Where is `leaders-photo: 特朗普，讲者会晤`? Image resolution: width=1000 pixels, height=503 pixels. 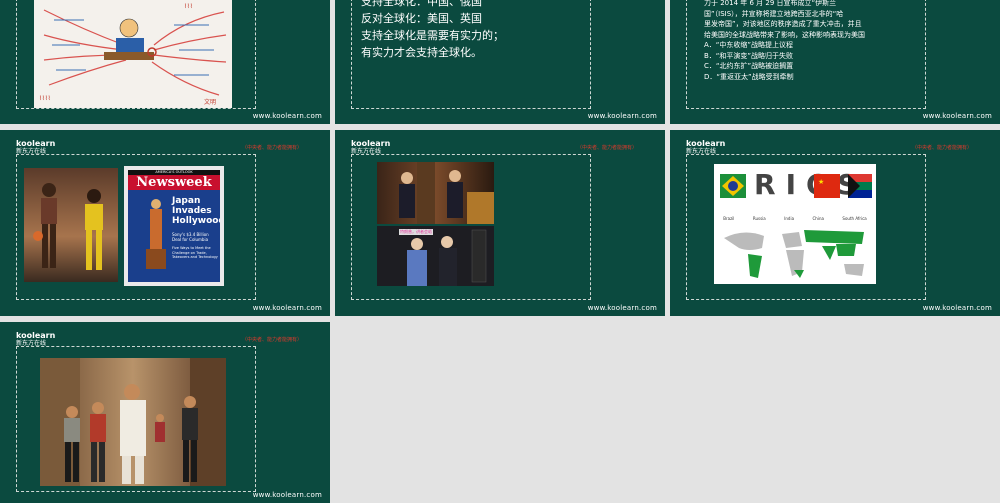 leaders-photo: 特朗普，讲者会晤 is located at coordinates (435, 256).